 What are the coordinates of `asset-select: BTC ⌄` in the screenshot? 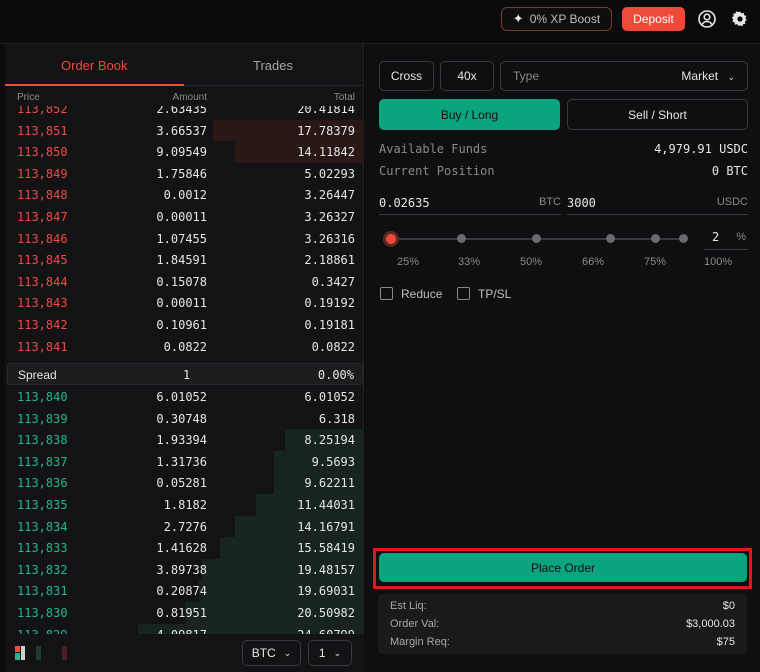 It's located at (271, 653).